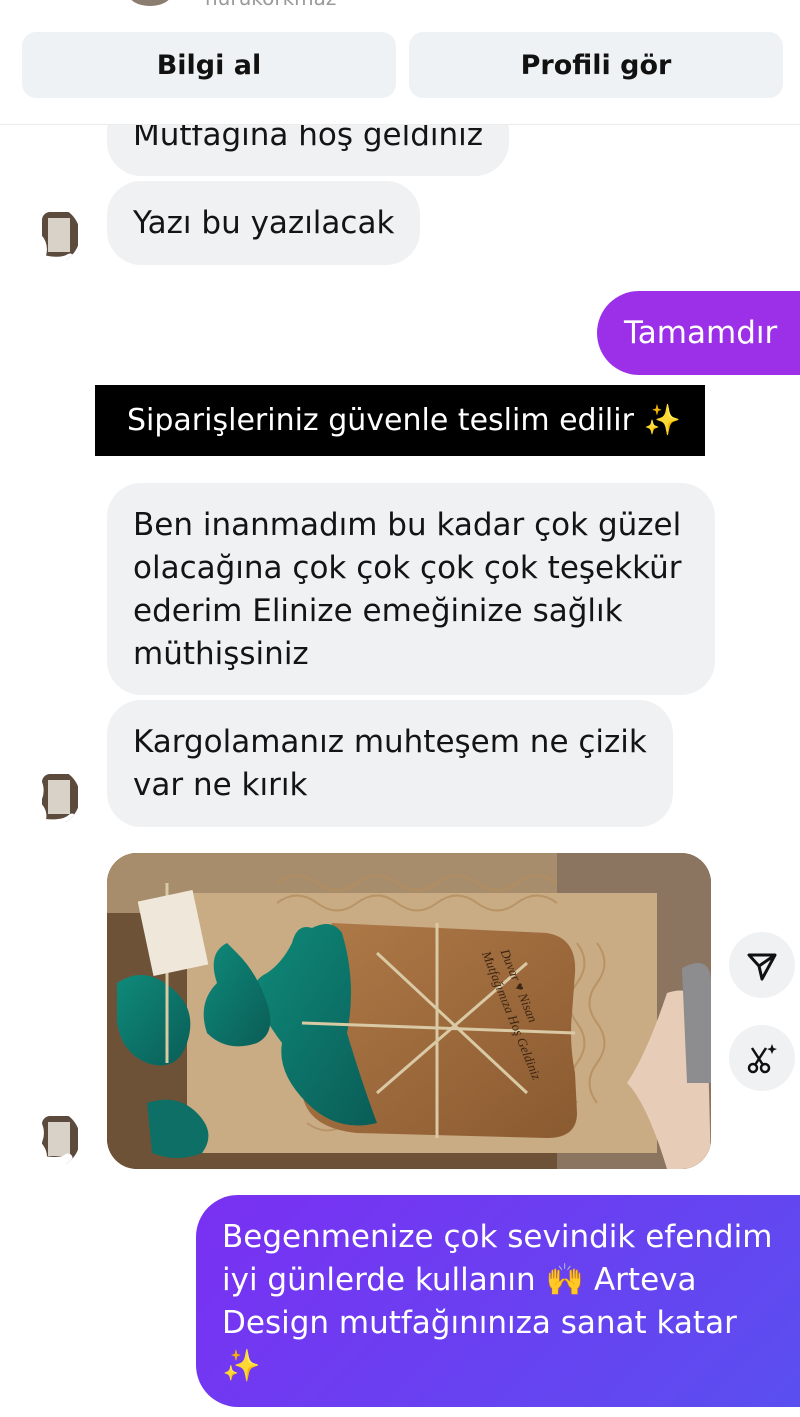  I want to click on outgoing-message: Tamamdır, so click(698, 333).